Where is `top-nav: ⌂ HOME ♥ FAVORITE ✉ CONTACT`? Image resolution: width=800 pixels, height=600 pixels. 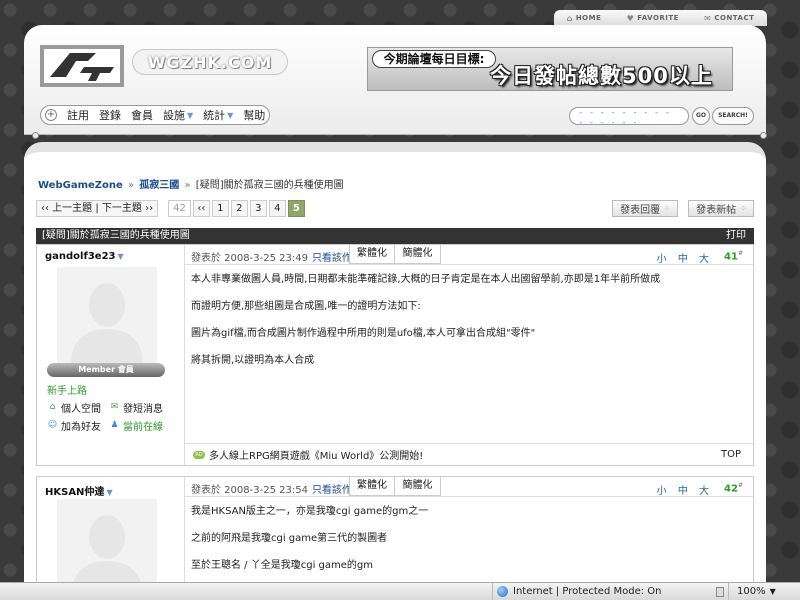 top-nav: ⌂ HOME ♥ FAVORITE ✉ CONTACT is located at coordinates (660, 18).